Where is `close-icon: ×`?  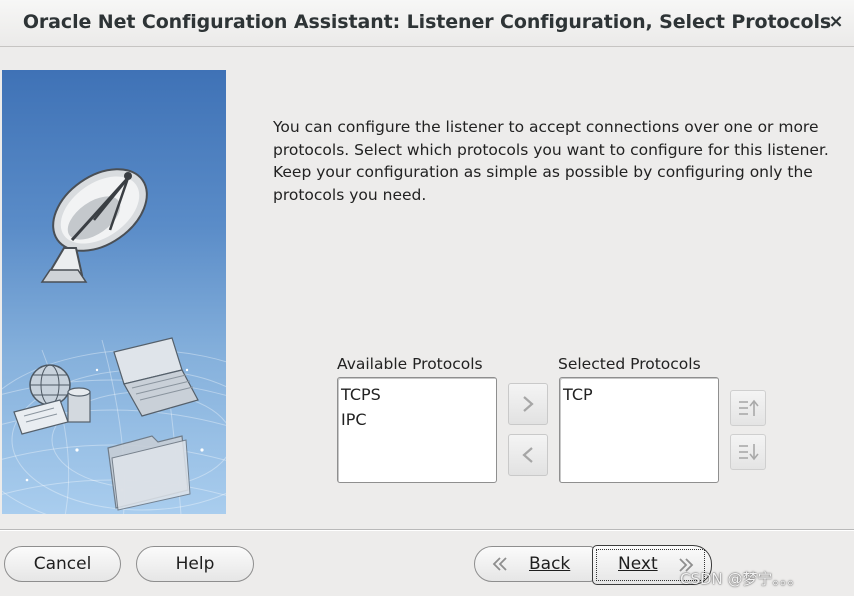 close-icon: × is located at coordinates (836, 22).